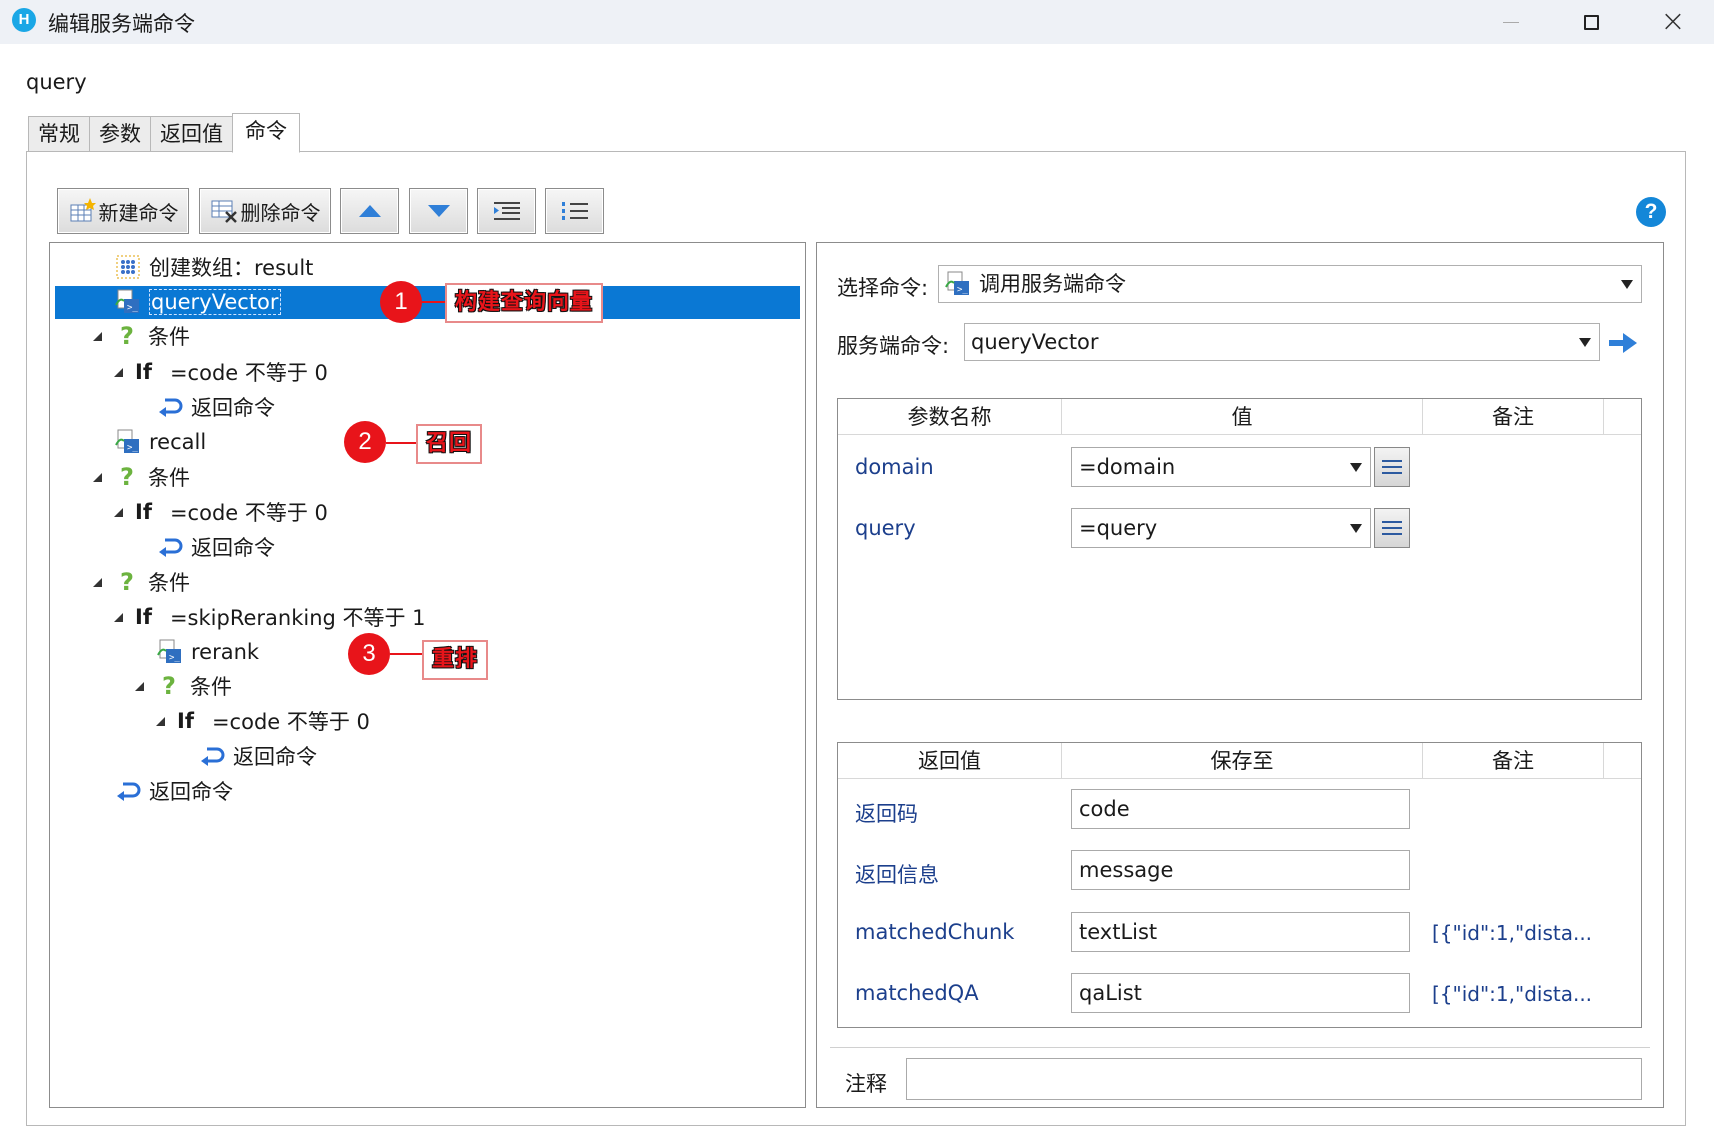 The width and height of the screenshot is (1714, 1128). I want to click on help-icon: ?, so click(1651, 212).